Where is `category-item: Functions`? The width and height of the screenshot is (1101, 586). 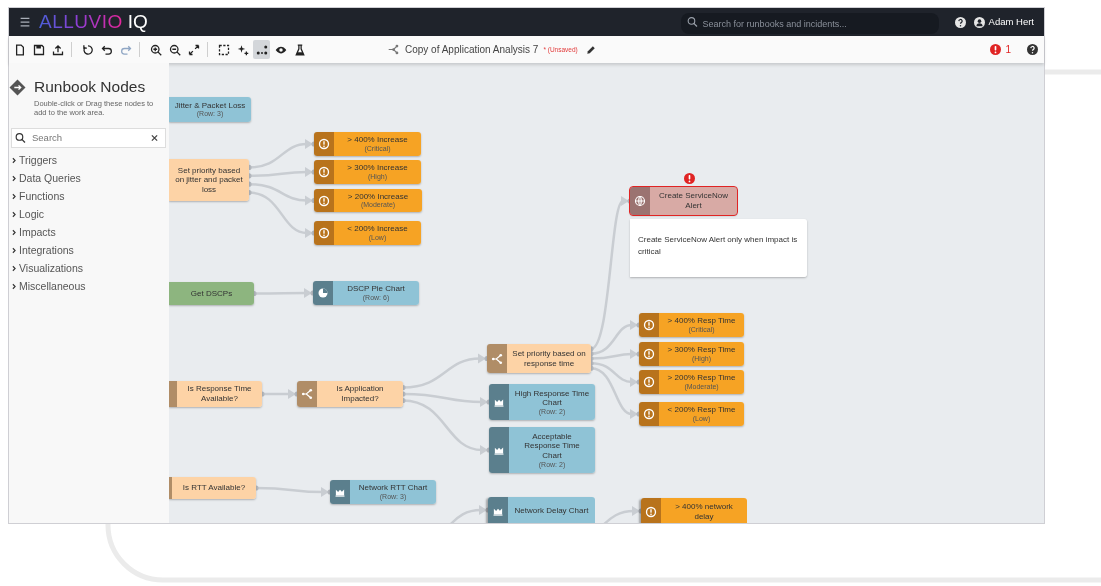 category-item: Functions is located at coordinates (38, 196).